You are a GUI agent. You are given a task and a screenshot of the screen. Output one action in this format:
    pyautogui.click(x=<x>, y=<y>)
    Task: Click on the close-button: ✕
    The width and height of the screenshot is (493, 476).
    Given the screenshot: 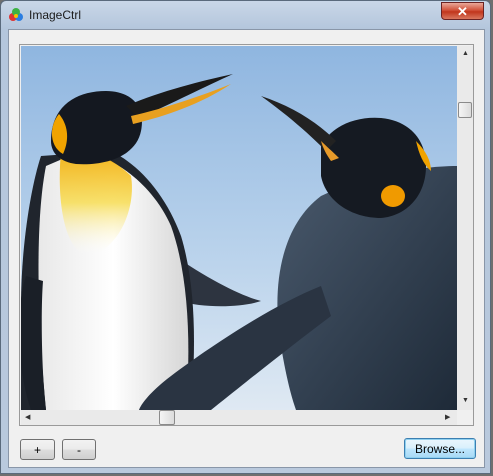 What is the action you would take?
    pyautogui.click(x=462, y=11)
    